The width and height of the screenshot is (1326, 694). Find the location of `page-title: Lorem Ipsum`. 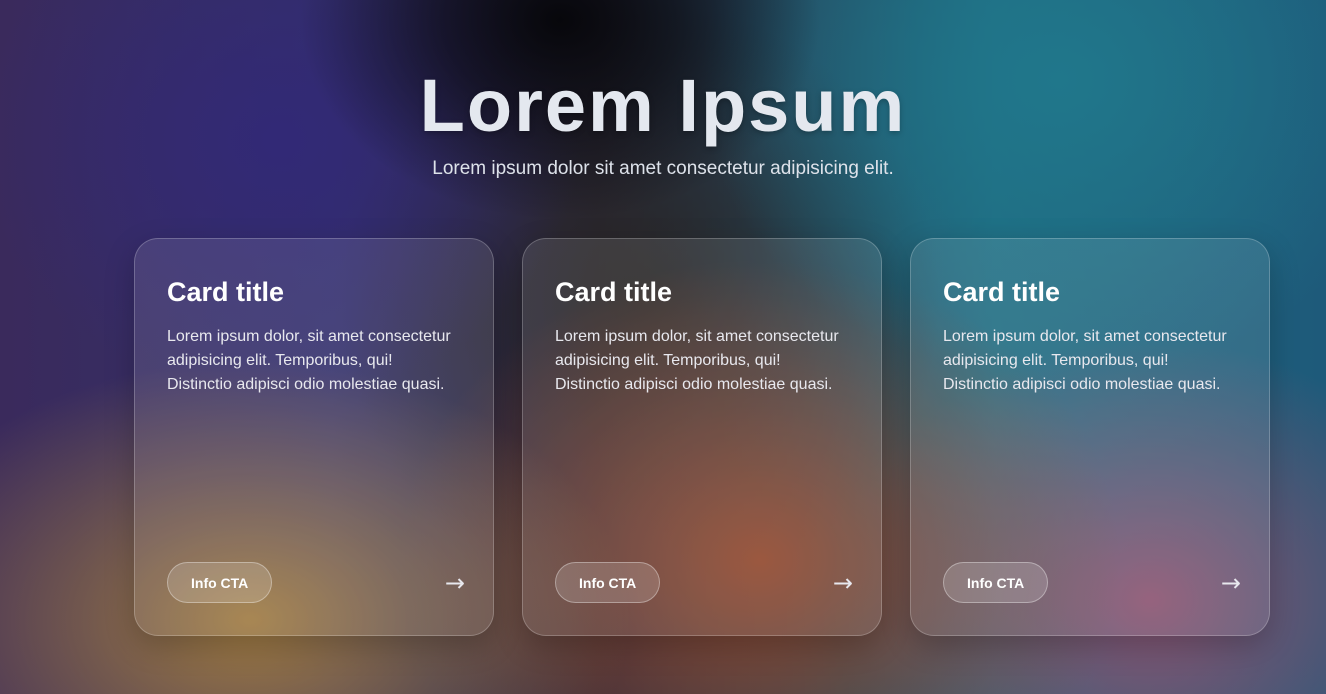

page-title: Lorem Ipsum is located at coordinates (663, 105).